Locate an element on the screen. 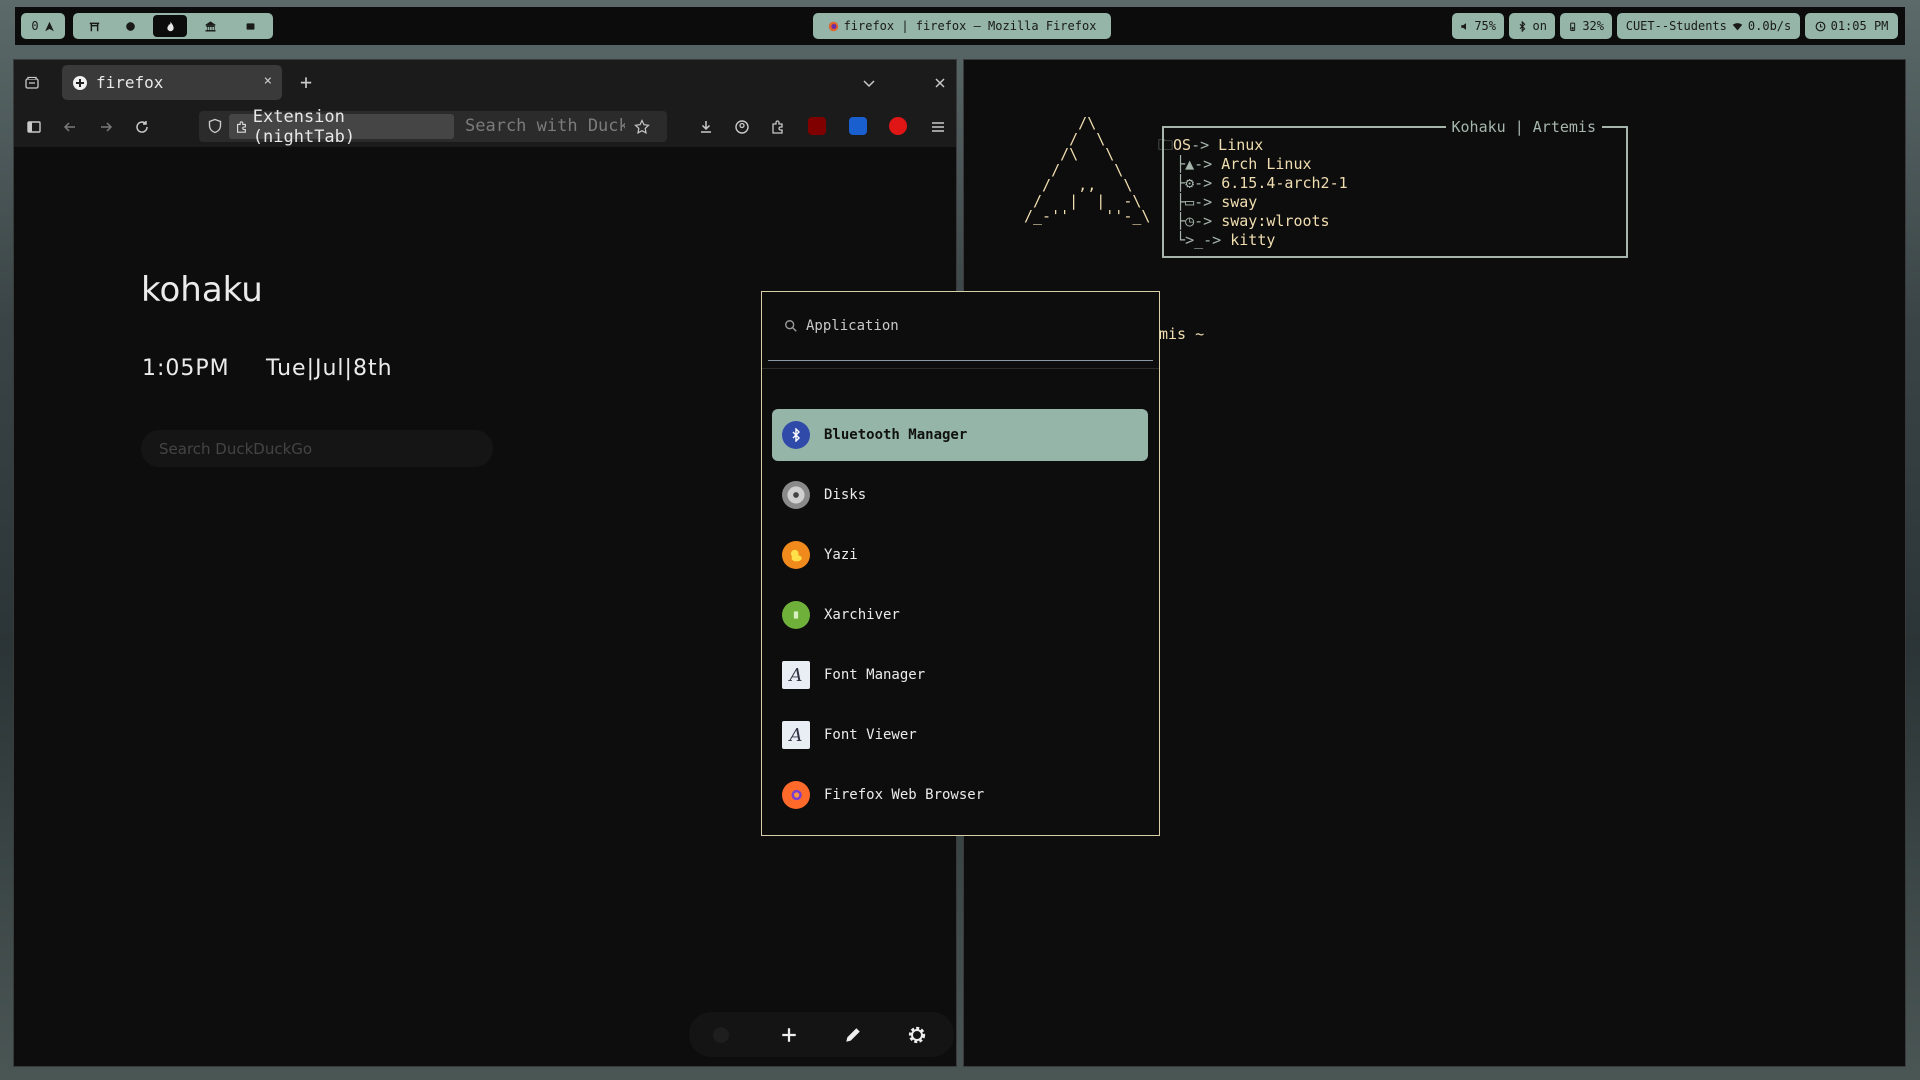 The width and height of the screenshot is (1920, 1080). add-bookmark-button is located at coordinates (789, 1035).